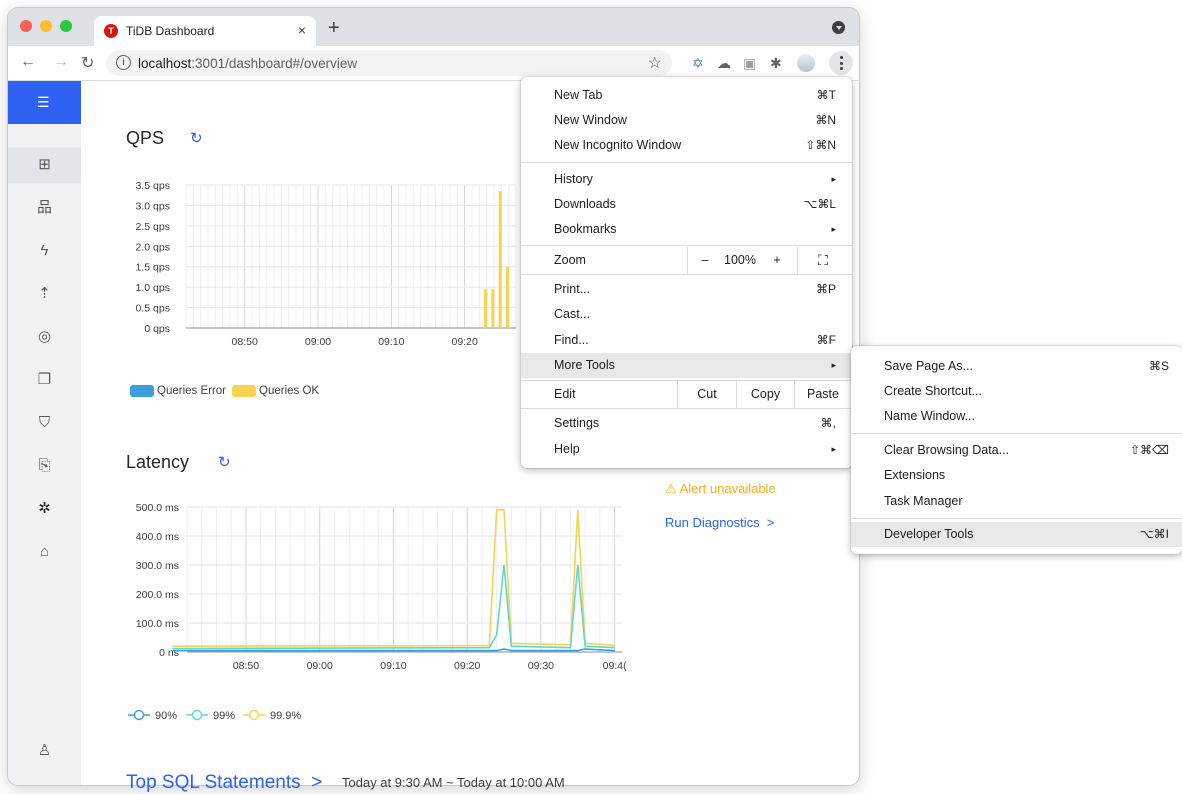  Describe the element at coordinates (166, 716) in the screenshot. I see `legend-label: 90%` at that location.